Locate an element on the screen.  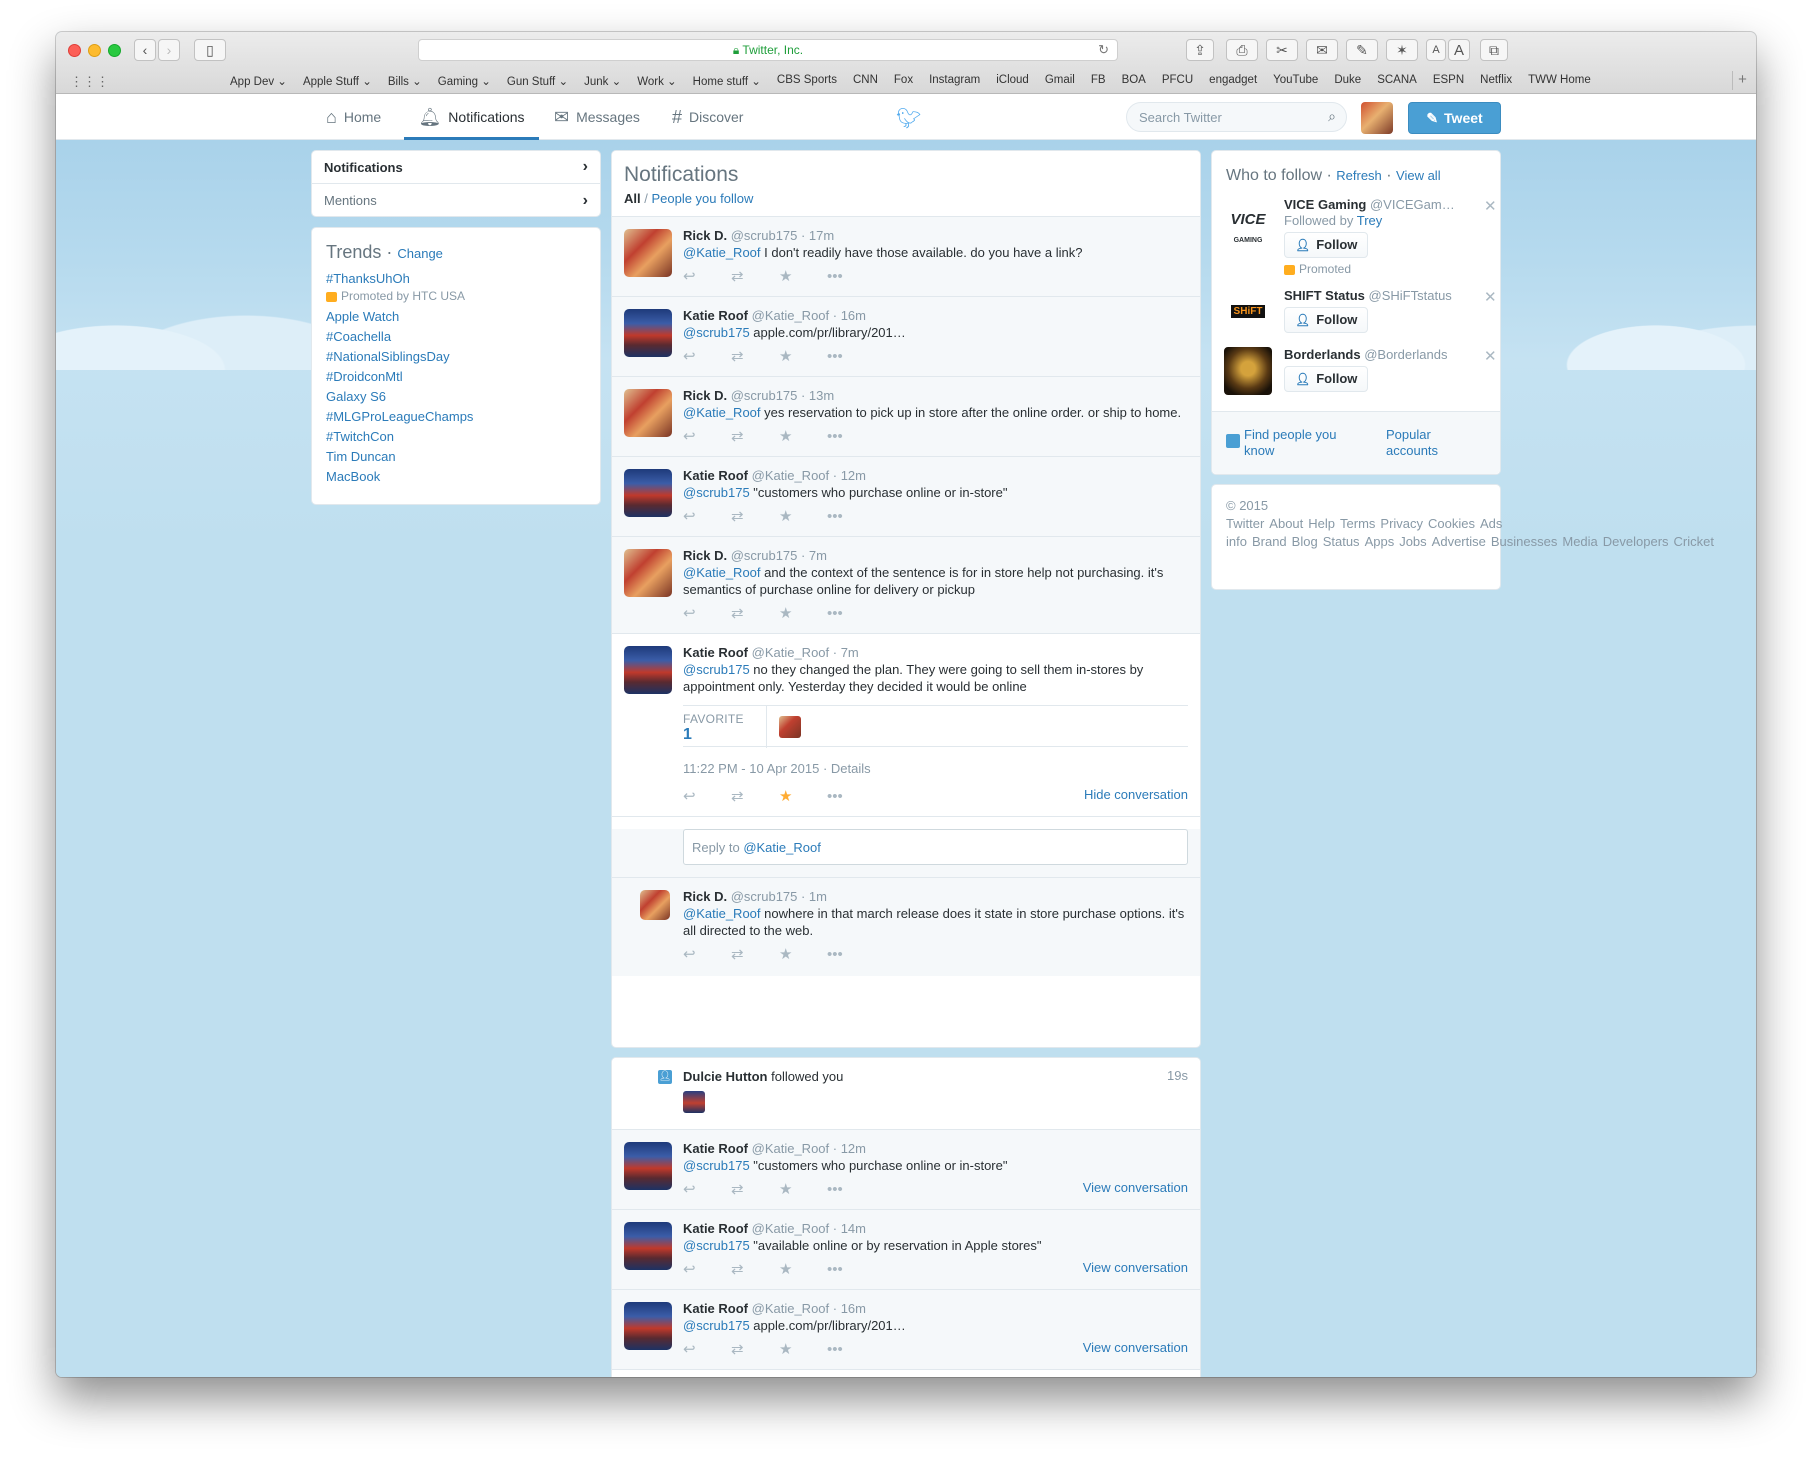
footer-link: Cricket is located at coordinates (1694, 541).